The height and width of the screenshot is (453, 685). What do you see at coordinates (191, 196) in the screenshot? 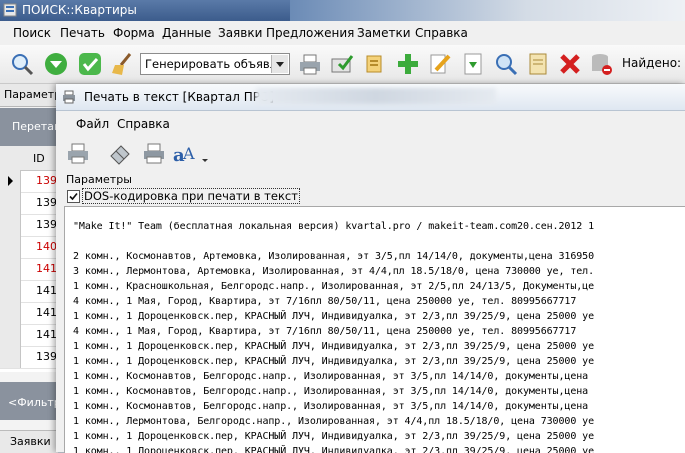
I see `dos-encoding-label: DOS-кодировка при печати в текст` at bounding box center [191, 196].